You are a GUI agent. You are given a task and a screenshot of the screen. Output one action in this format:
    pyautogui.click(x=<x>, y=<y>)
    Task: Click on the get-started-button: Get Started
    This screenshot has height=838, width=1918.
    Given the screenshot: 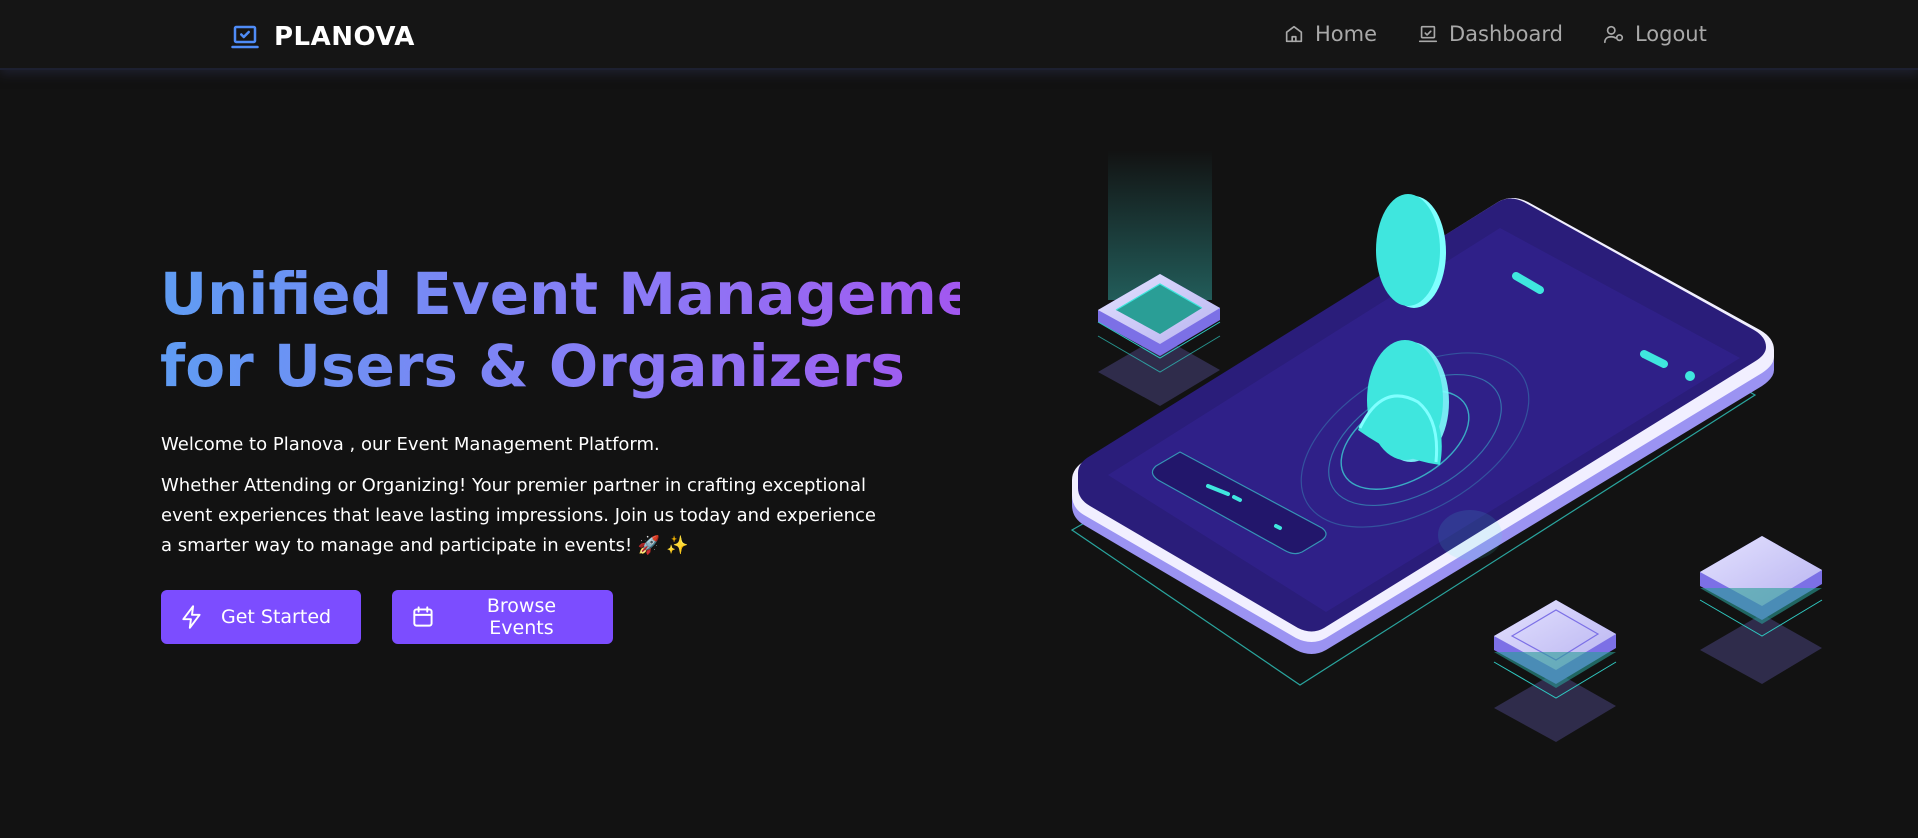 What is the action you would take?
    pyautogui.click(x=261, y=617)
    